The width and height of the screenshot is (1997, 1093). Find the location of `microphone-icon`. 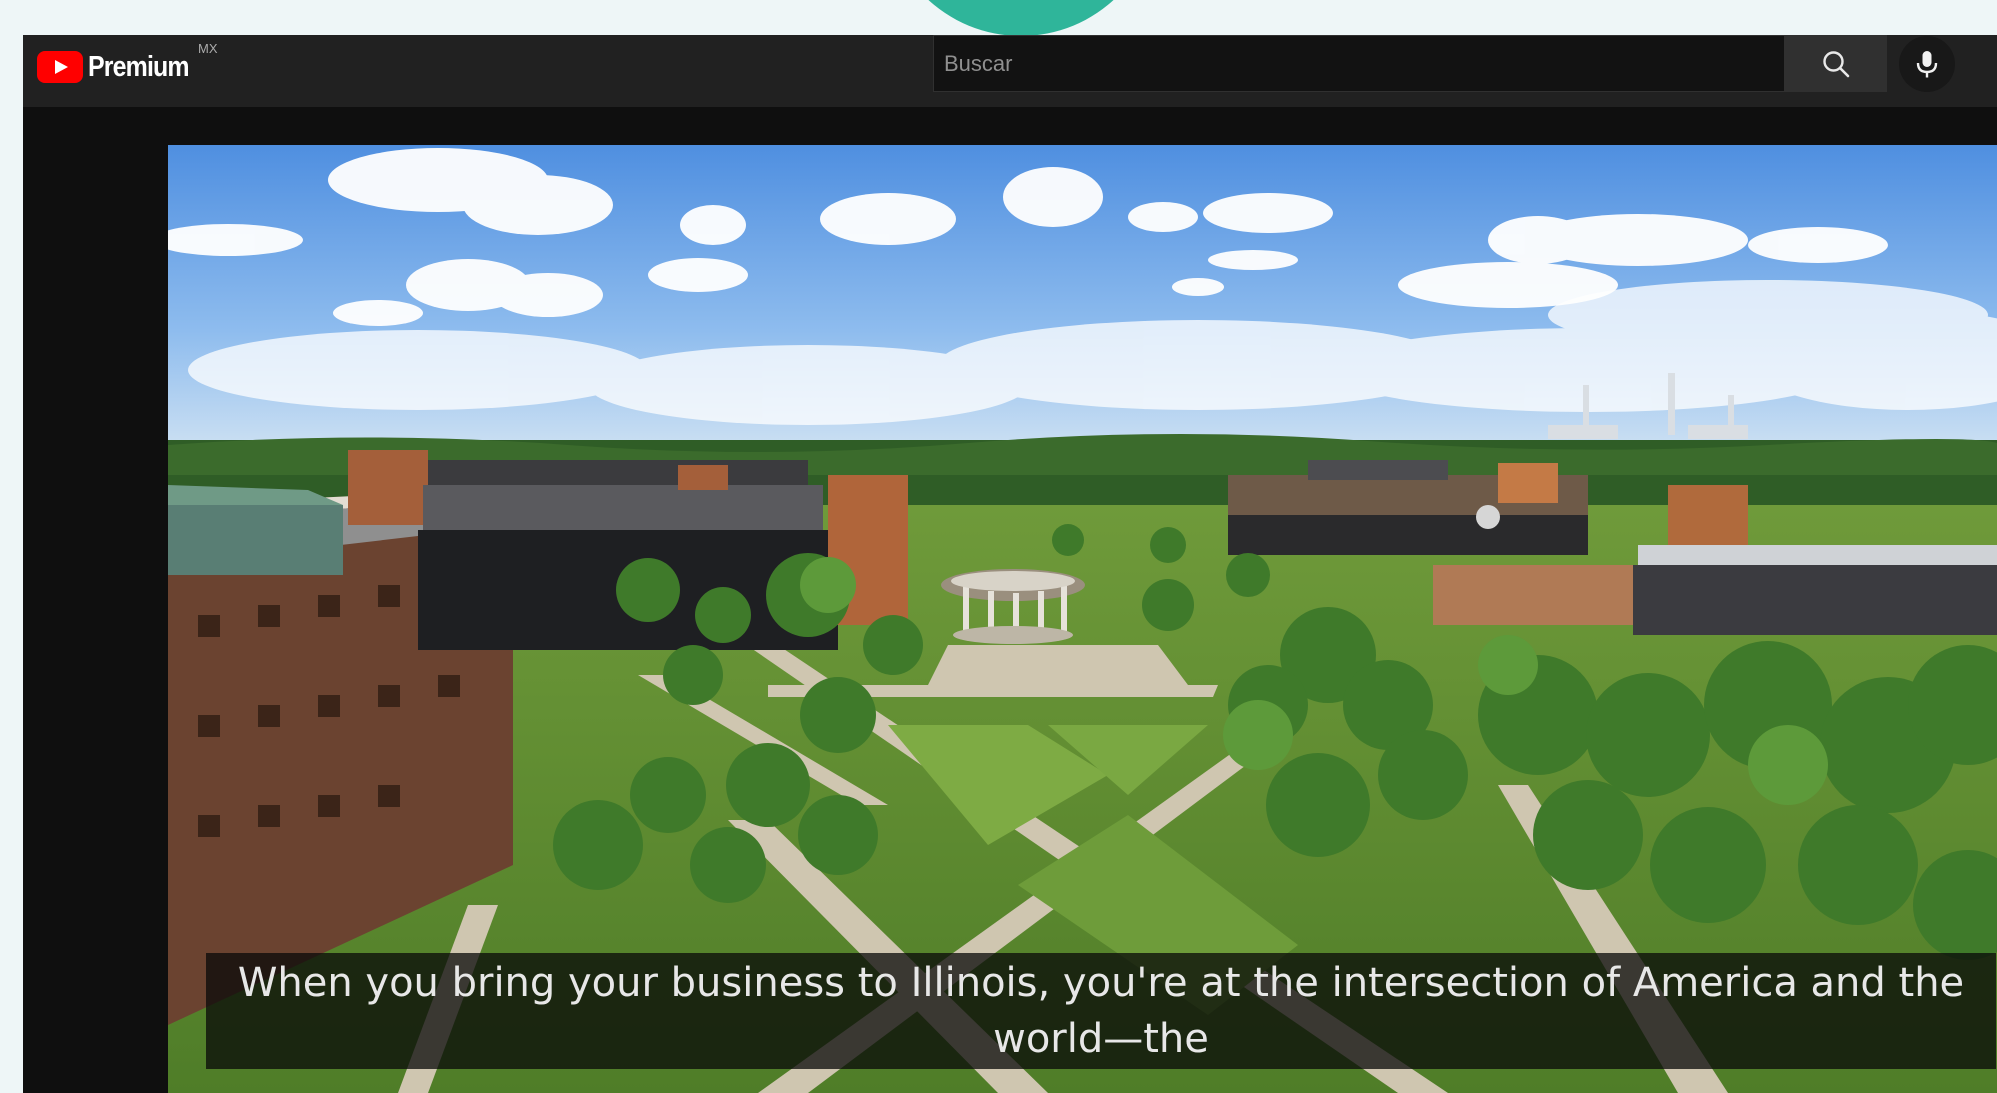

microphone-icon is located at coordinates (1927, 64).